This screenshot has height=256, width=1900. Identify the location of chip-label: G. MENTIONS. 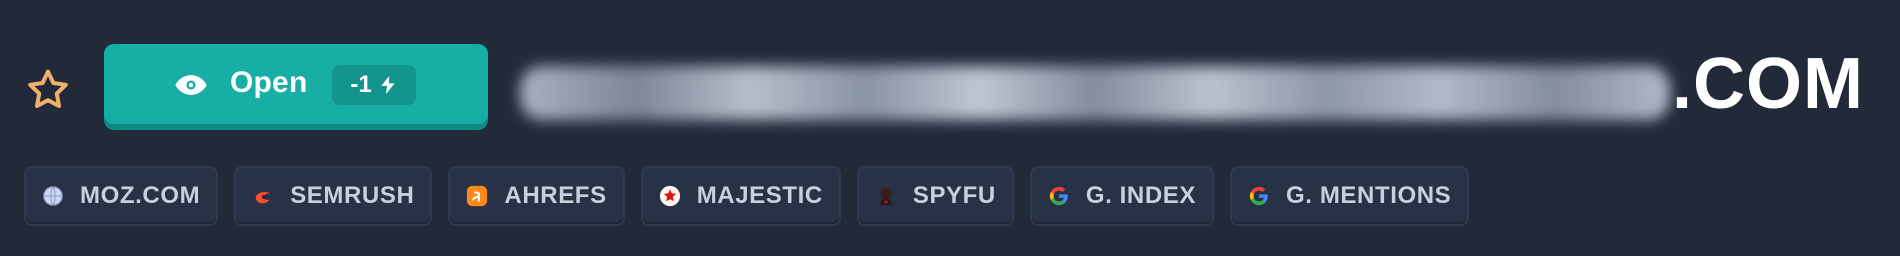
(1369, 195).